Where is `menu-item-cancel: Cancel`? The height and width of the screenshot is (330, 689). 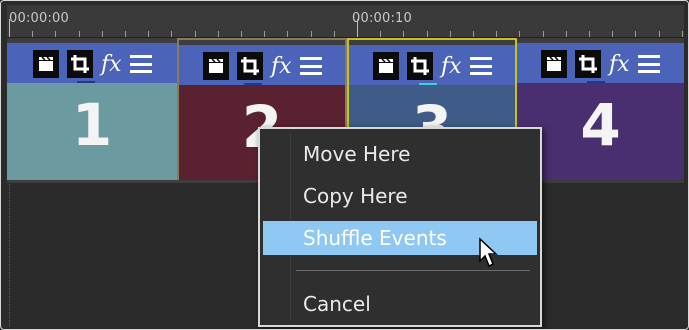
menu-item-cancel: Cancel is located at coordinates (400, 304).